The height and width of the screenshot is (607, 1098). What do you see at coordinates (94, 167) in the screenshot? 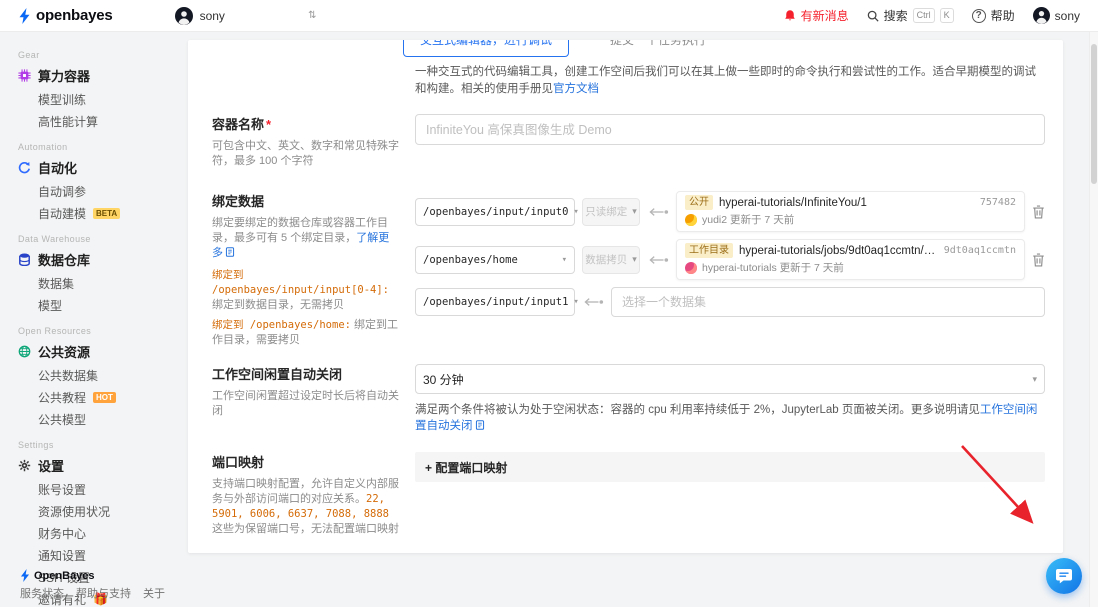
I see `sidebar-item-automation: 自动化` at bounding box center [94, 167].